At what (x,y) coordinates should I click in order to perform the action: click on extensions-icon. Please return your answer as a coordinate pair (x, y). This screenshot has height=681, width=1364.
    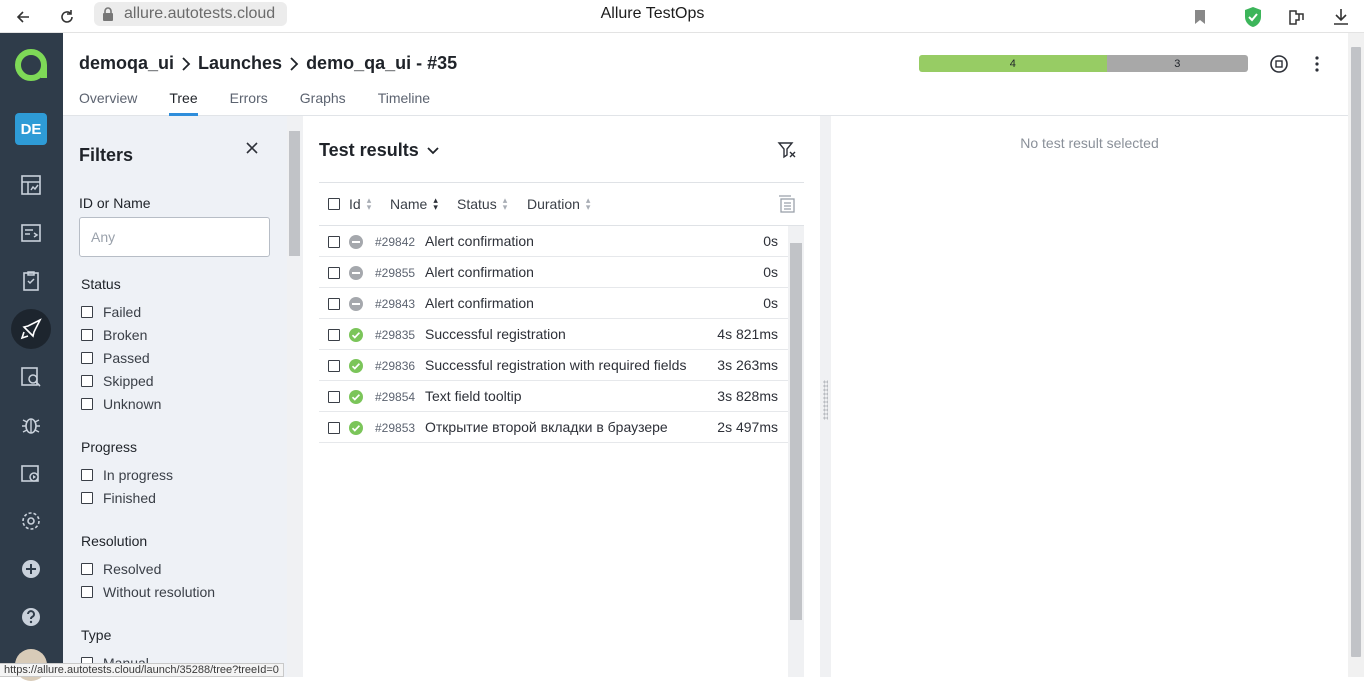
    Looking at the image, I should click on (1297, 17).